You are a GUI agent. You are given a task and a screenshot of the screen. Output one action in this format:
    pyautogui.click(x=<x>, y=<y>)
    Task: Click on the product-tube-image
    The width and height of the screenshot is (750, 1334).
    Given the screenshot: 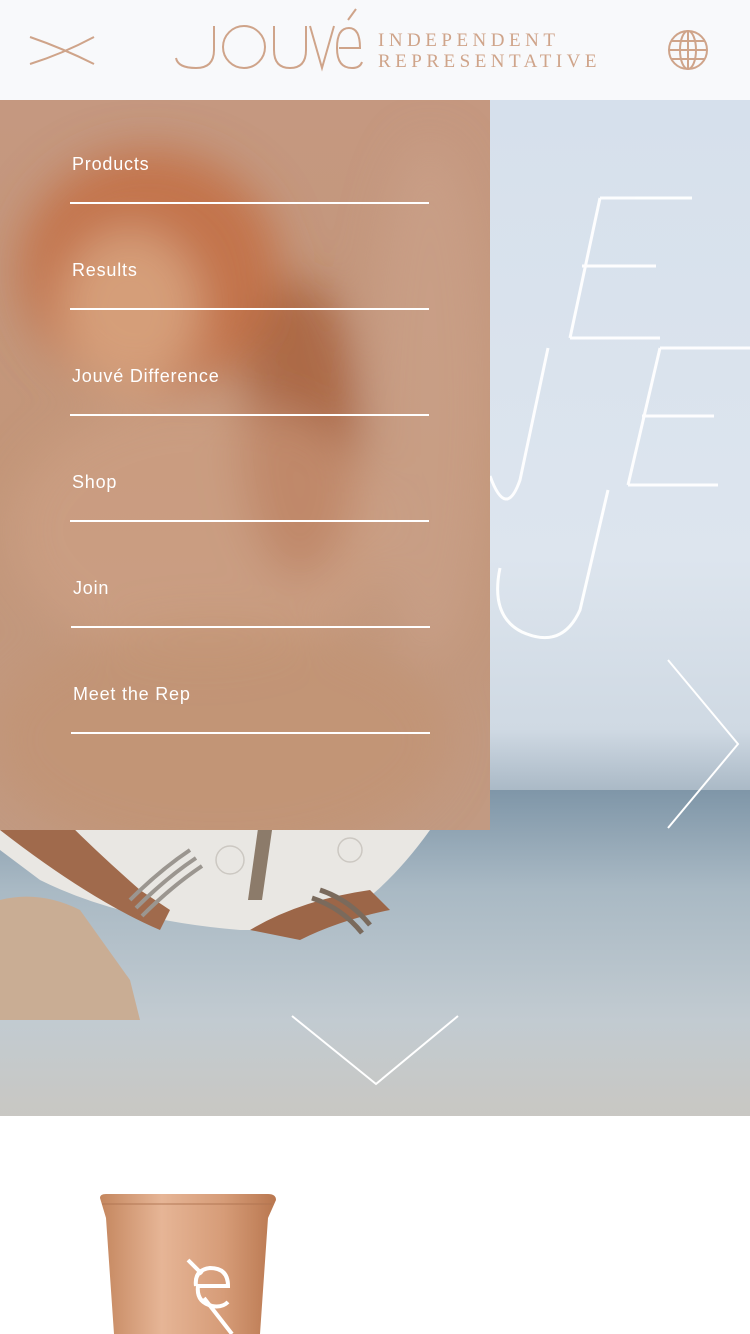 What is the action you would take?
    pyautogui.click(x=187, y=1264)
    